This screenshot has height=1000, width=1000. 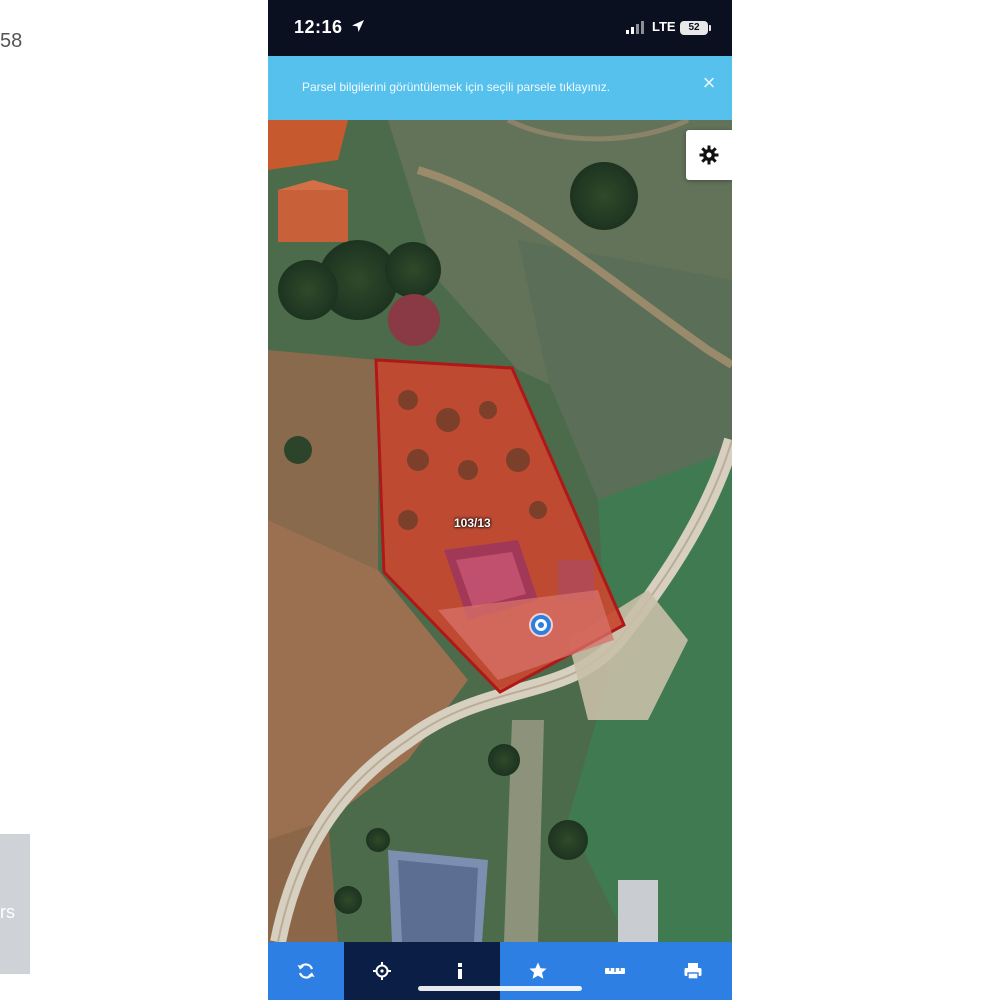 What do you see at coordinates (694, 28) in the screenshot?
I see `battery-icon: 52` at bounding box center [694, 28].